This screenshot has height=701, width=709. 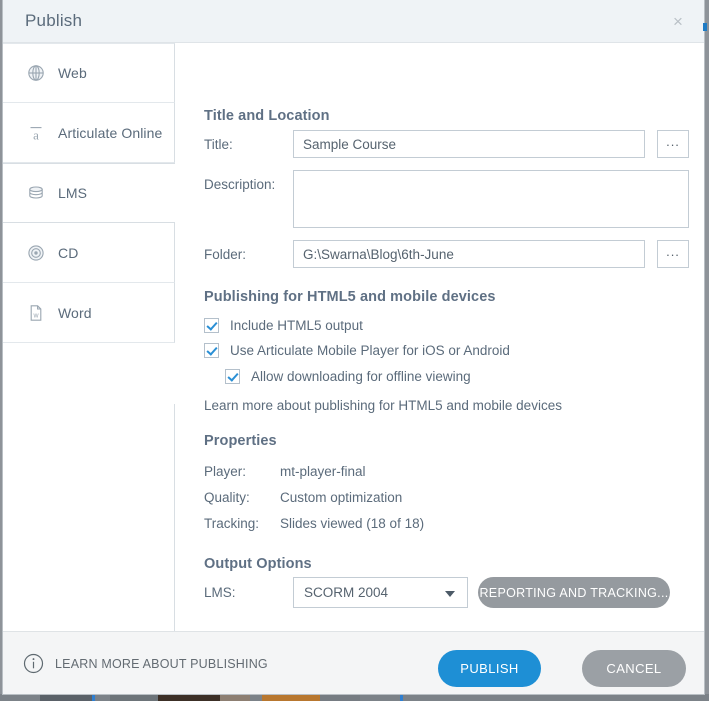 I want to click on description-label: Description:, so click(x=240, y=184).